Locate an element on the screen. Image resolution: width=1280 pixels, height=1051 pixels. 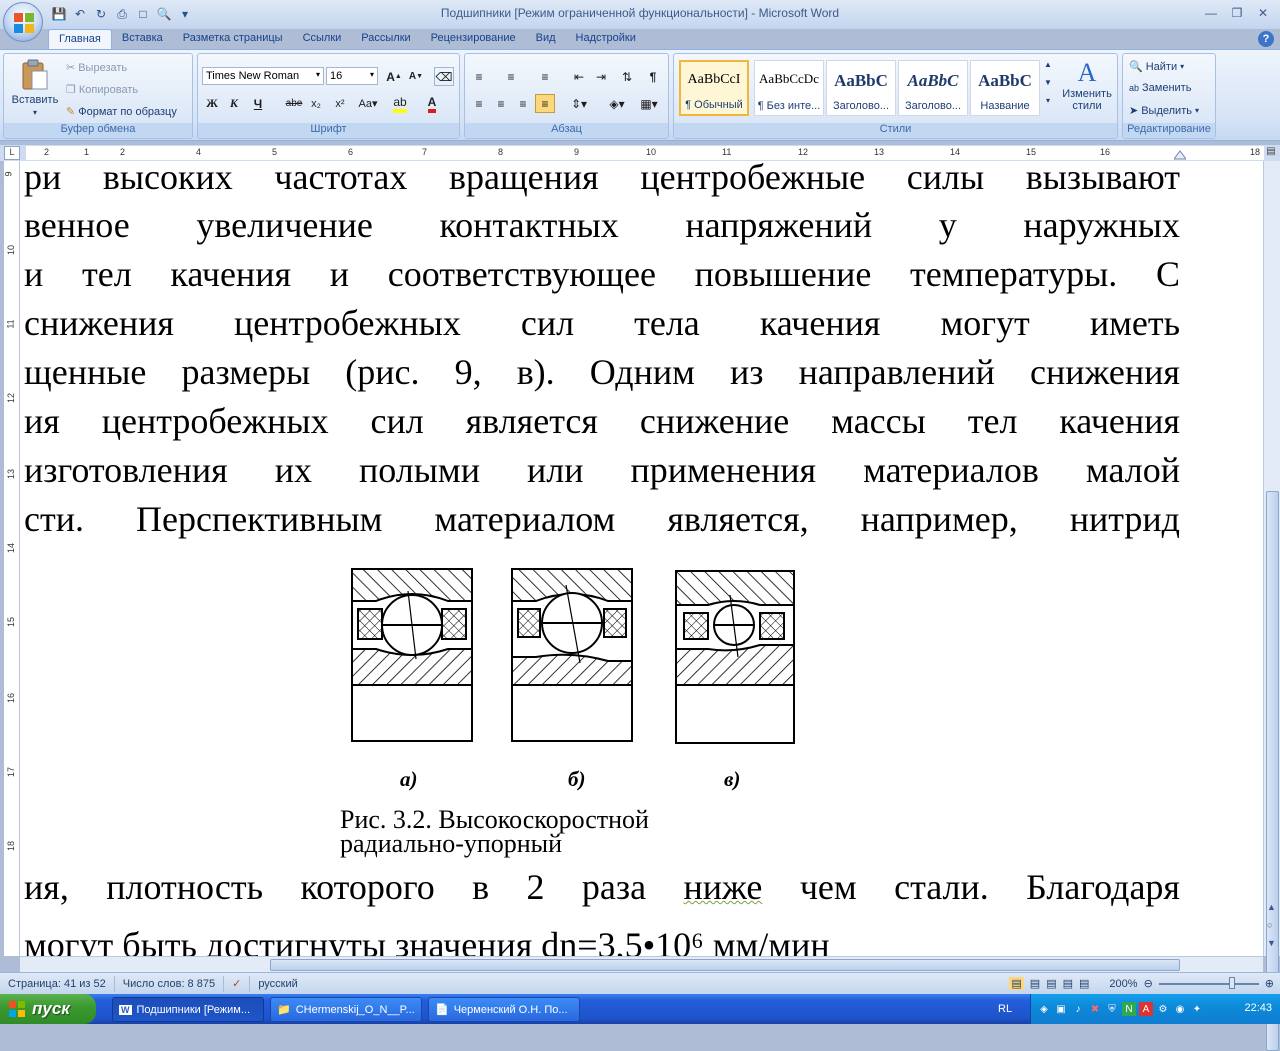
zoom-level: 200% is located at coordinates (1123, 984).